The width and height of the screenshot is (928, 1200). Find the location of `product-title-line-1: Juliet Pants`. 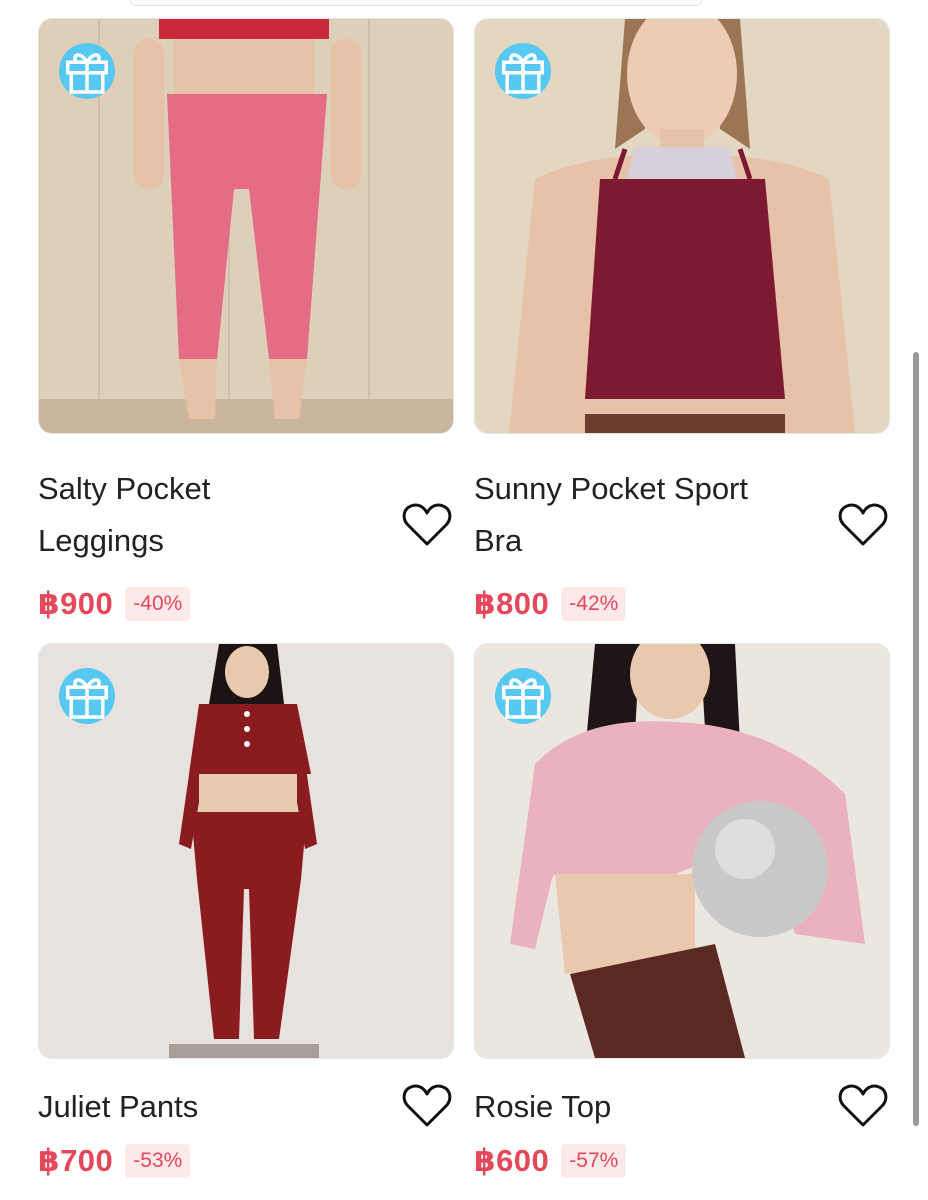

product-title-line-1: Juliet Pants is located at coordinates (118, 1106).